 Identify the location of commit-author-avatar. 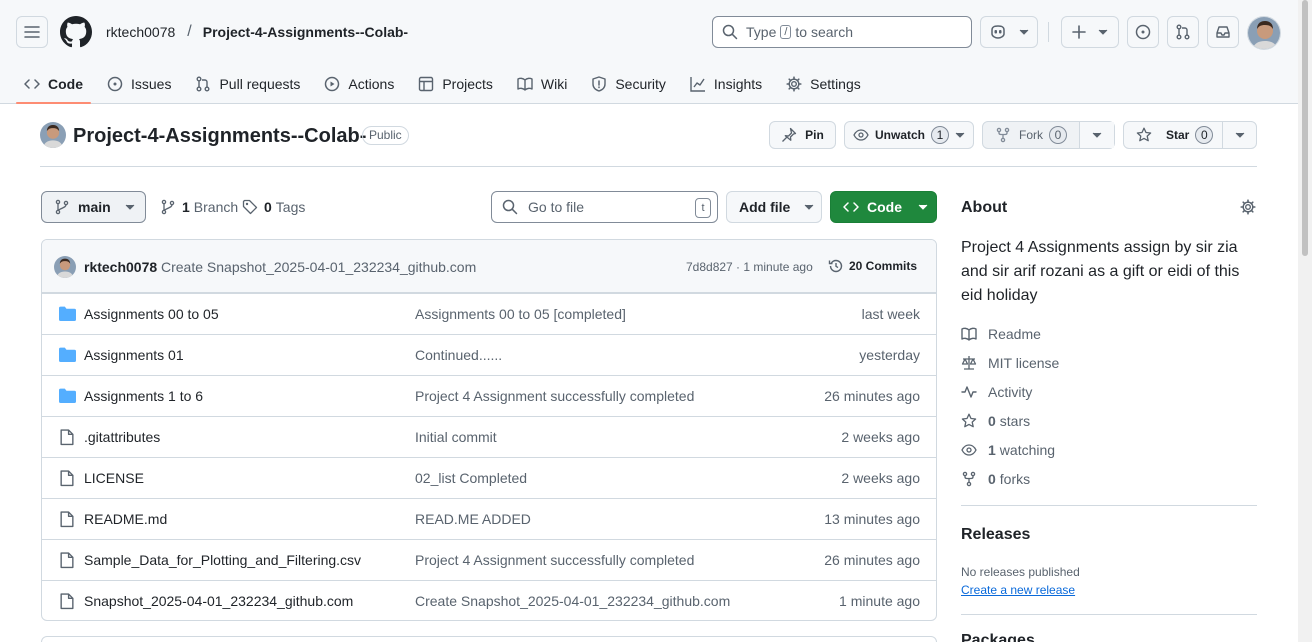
(65, 267).